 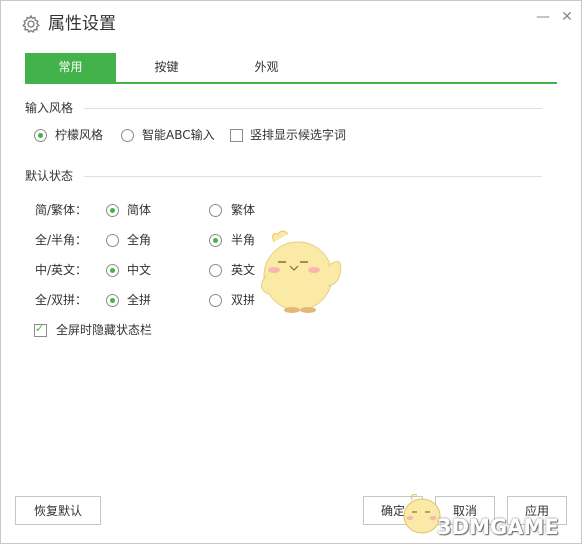 What do you see at coordinates (266, 67) in the screenshot?
I see `tab-appearance: 外观` at bounding box center [266, 67].